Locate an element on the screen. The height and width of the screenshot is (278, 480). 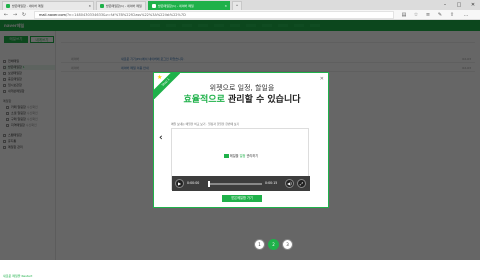
sidebar-footer: 새로운 메일을 Restart is located at coordinates (17, 276).